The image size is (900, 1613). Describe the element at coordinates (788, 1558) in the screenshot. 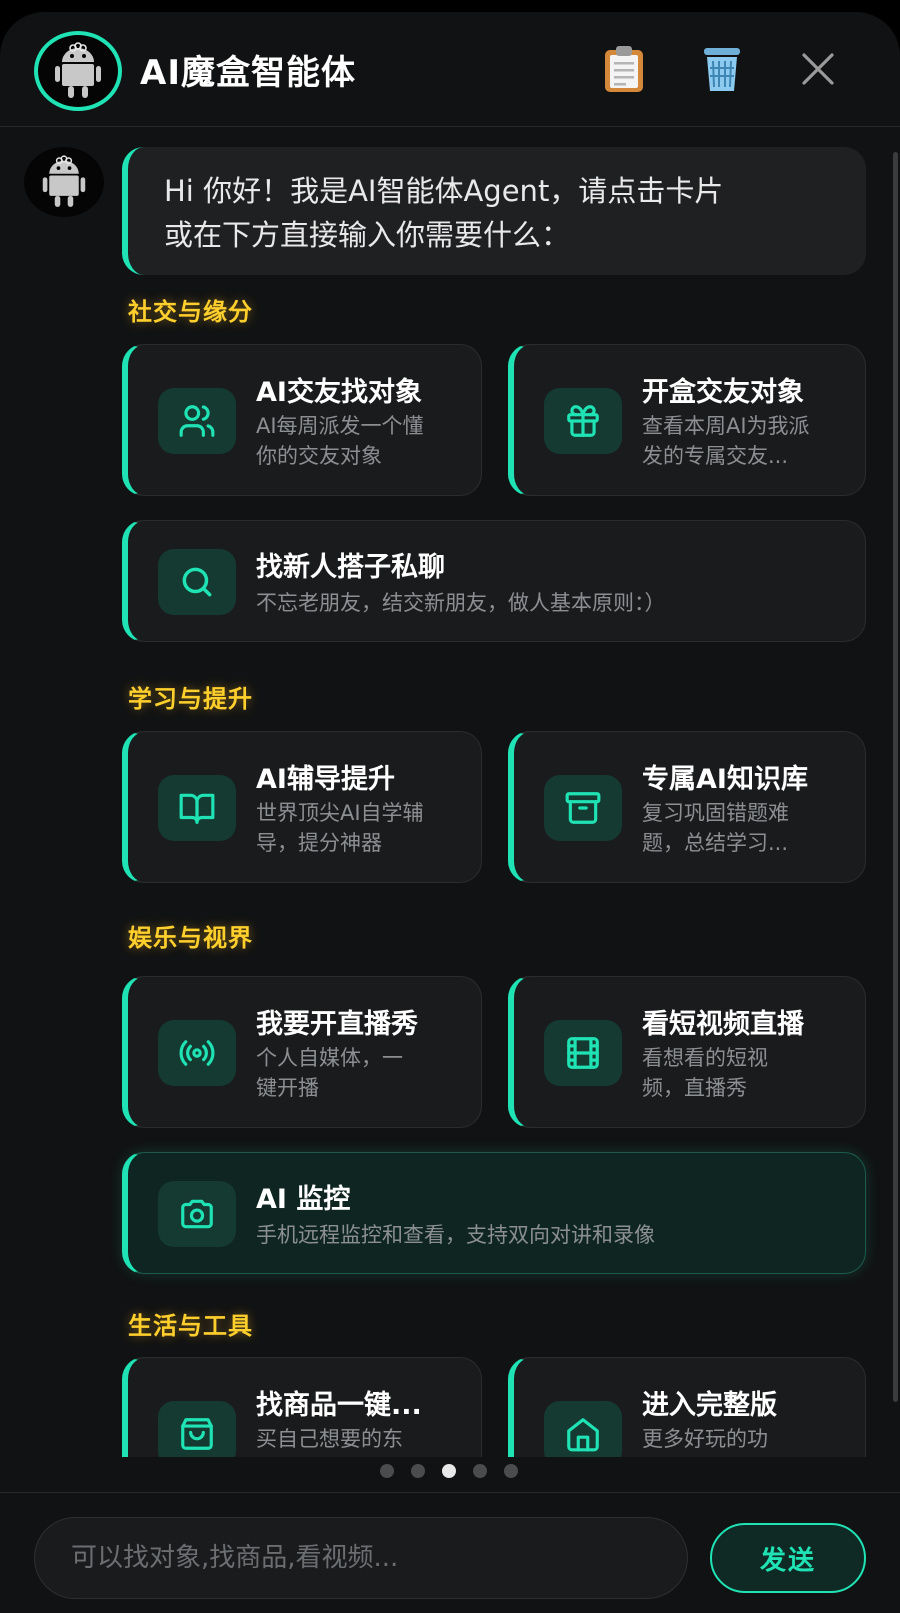

I see `send-button: 发送` at that location.